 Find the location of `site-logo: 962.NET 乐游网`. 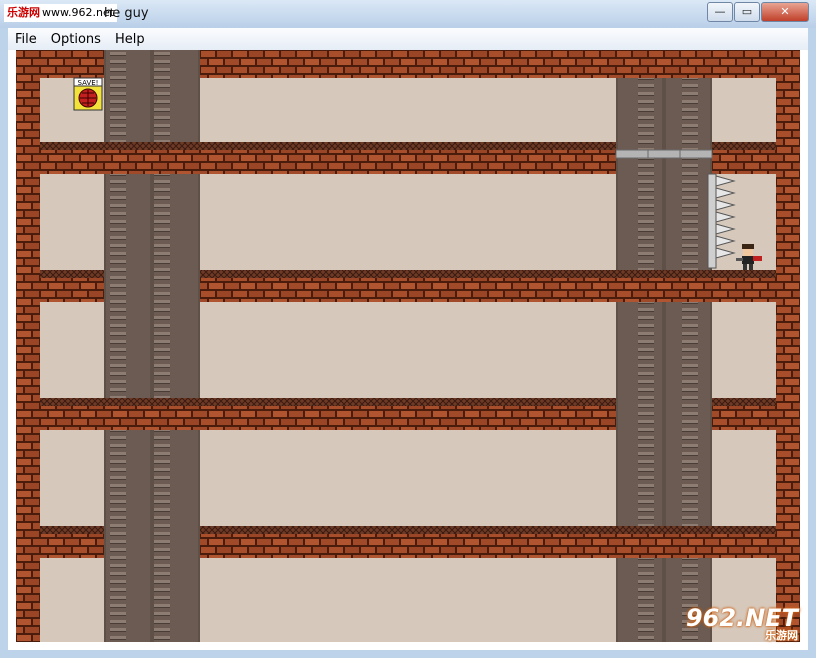

site-logo: 962.NET 乐游网 is located at coordinates (733, 624).